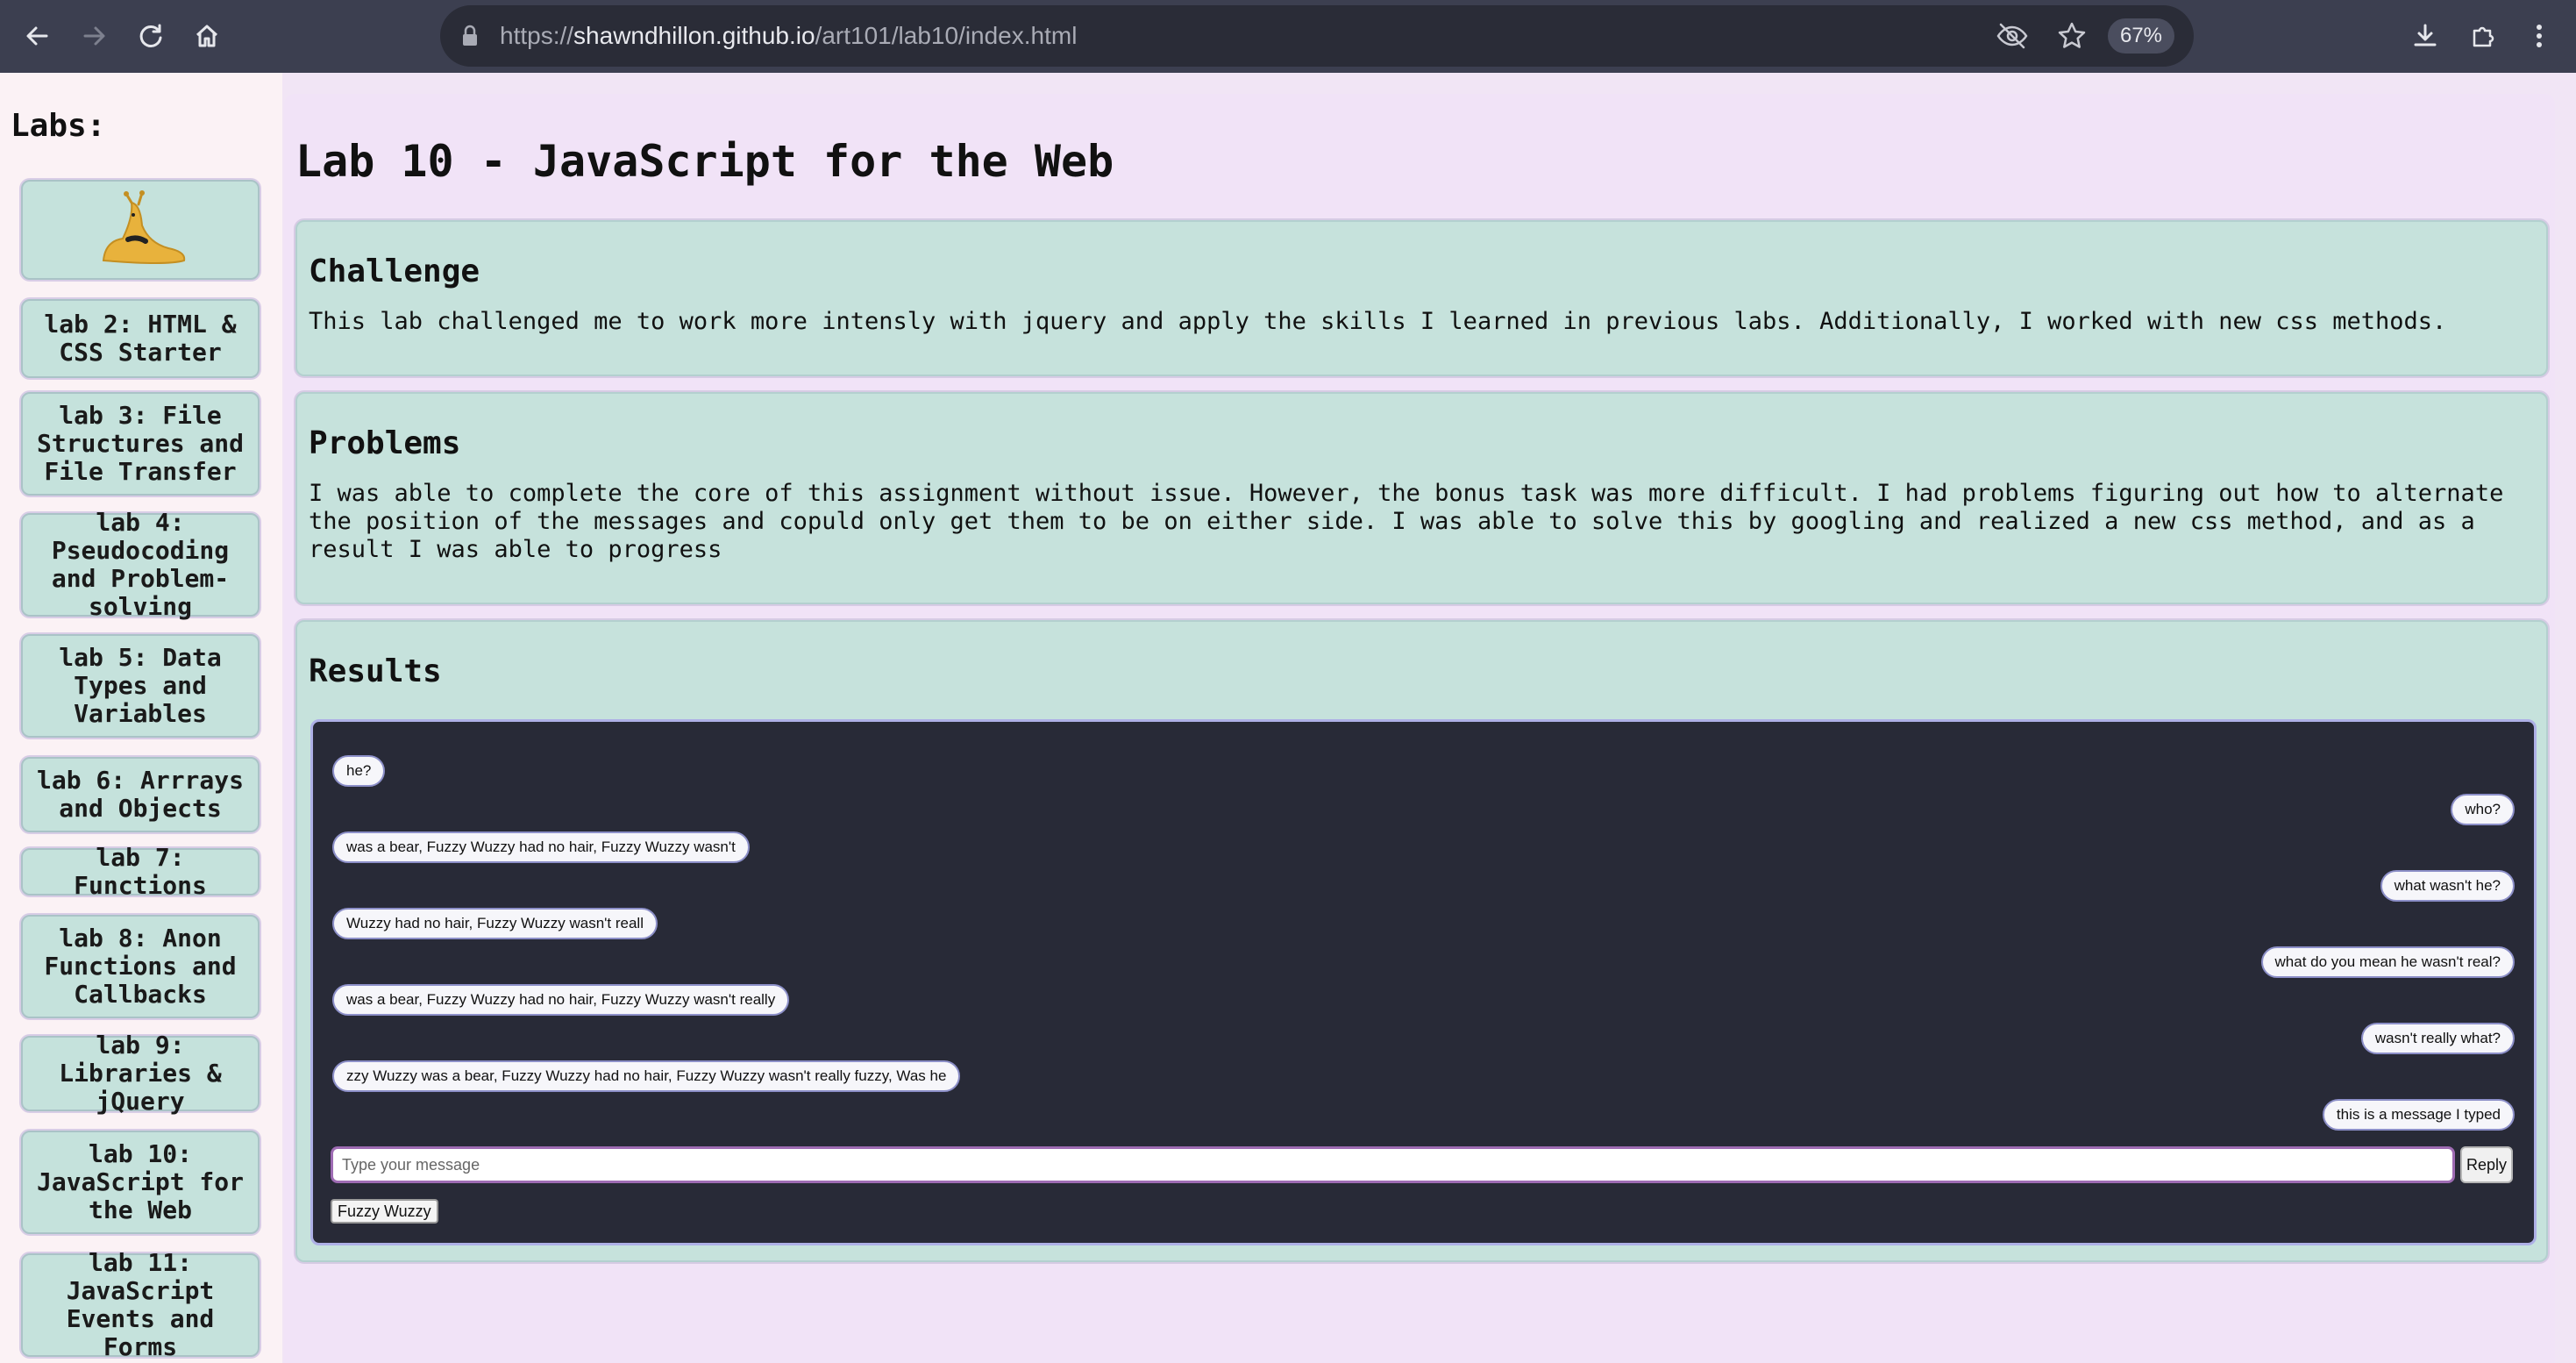  I want to click on sidebar-item-lab3: lab 3: File Structures and File Transfer, so click(140, 444).